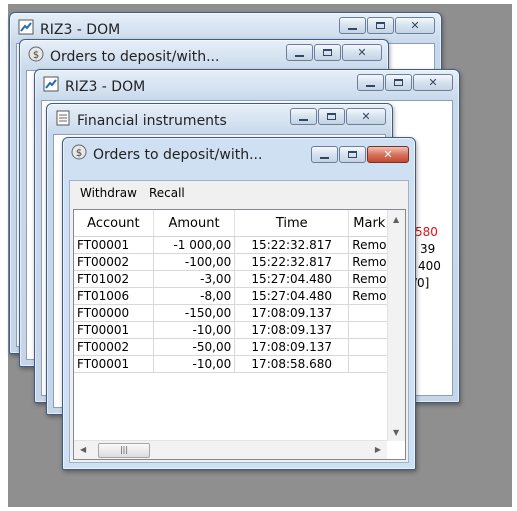  Describe the element at coordinates (426, 232) in the screenshot. I see `dom-price-red: 580` at that location.